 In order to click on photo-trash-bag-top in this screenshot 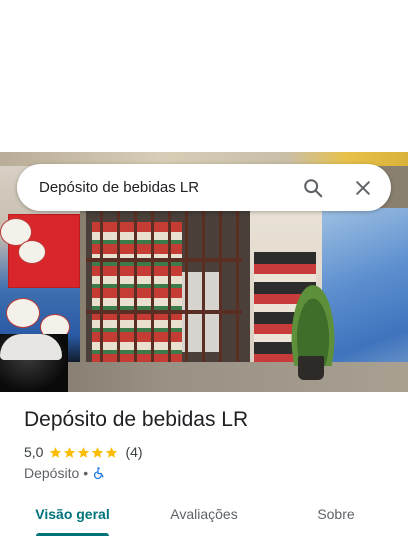, I will do `click(31, 347)`.